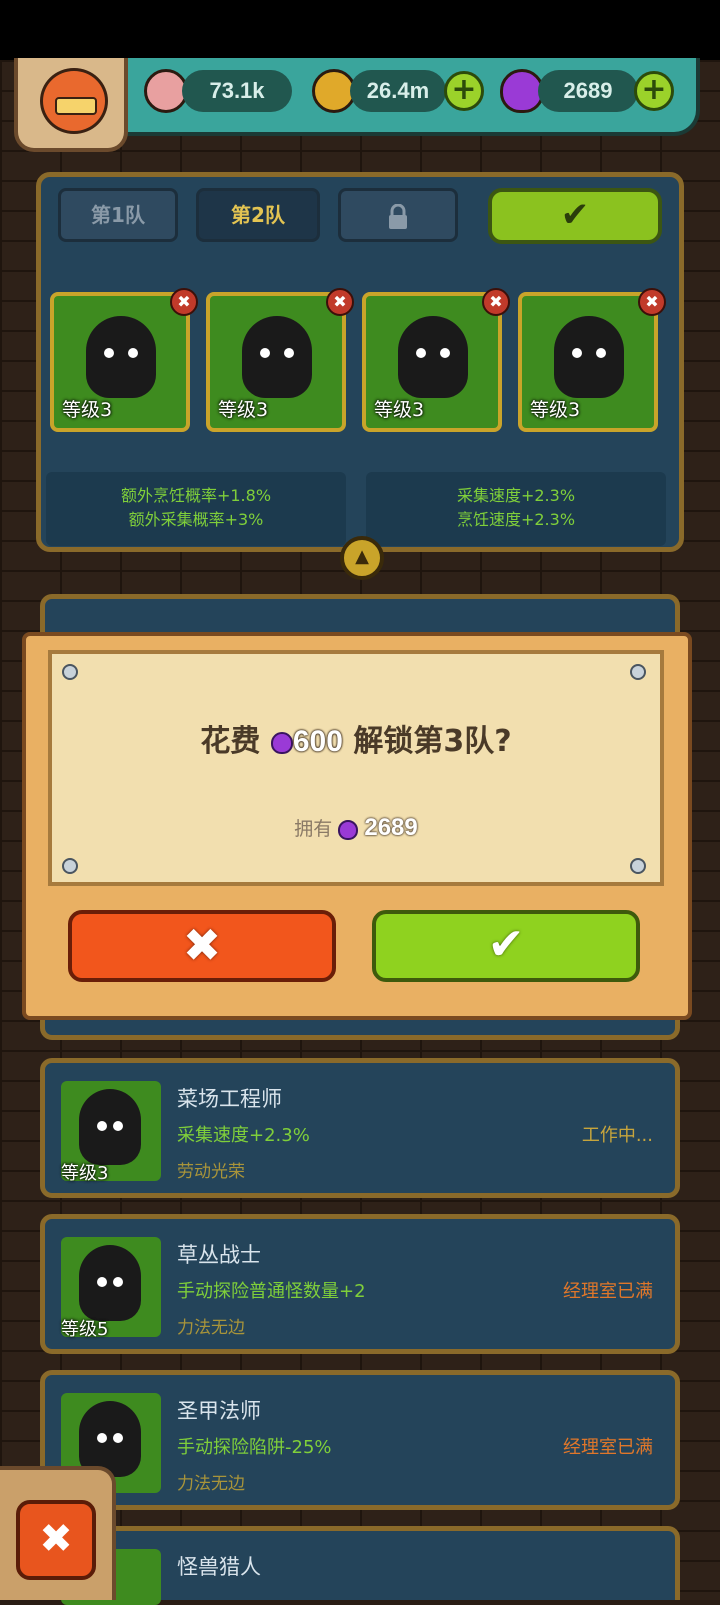 Image resolution: width=720 pixels, height=1605 pixels. I want to click on unlock-cost: 600, so click(317, 741).